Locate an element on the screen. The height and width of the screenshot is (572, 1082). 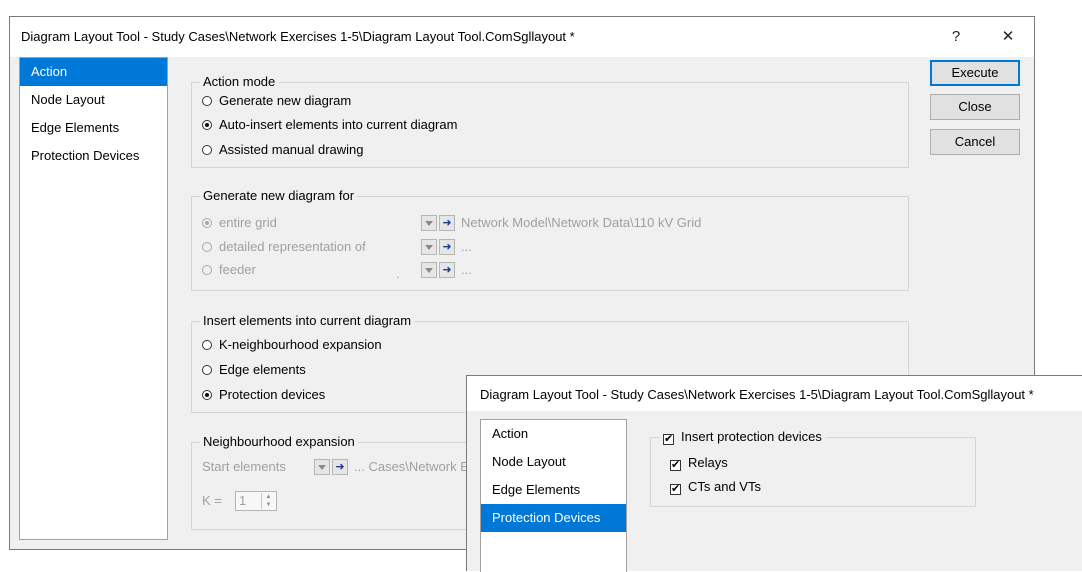
help-icon: ? is located at coordinates (956, 37).